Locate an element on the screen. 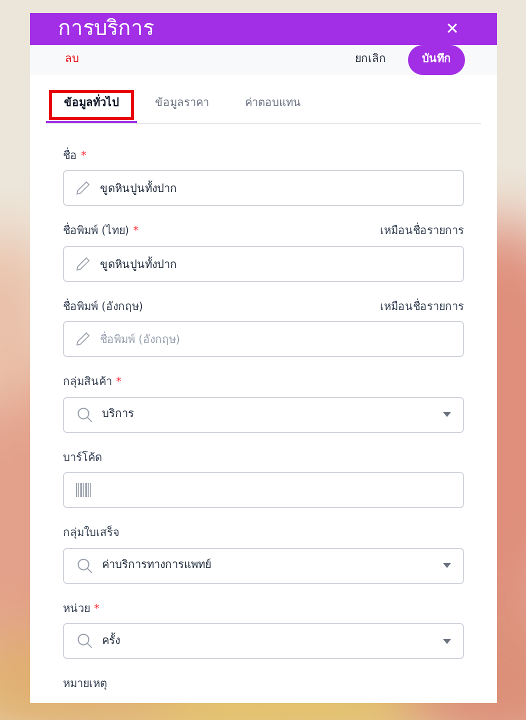 The width and height of the screenshot is (526, 720). tab: ข้อมูลทั่วไป is located at coordinates (91, 104).